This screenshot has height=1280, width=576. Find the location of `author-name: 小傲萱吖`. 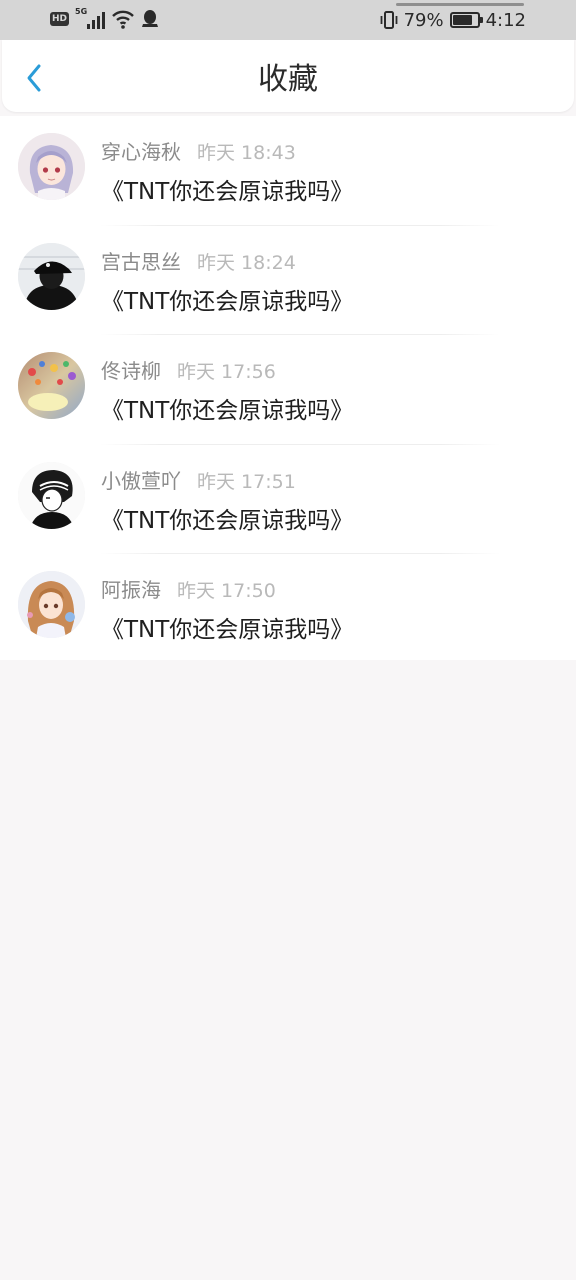

author-name: 小傲萱吖 is located at coordinates (141, 480).